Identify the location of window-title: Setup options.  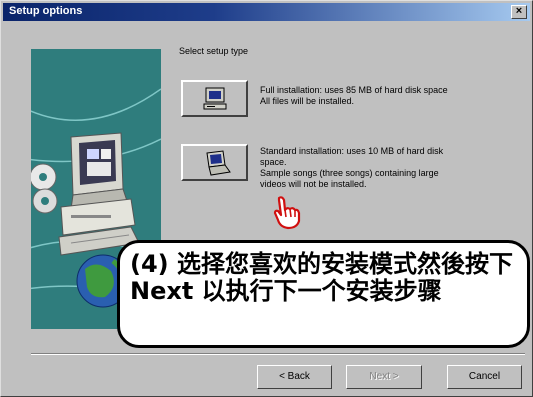
(46, 11).